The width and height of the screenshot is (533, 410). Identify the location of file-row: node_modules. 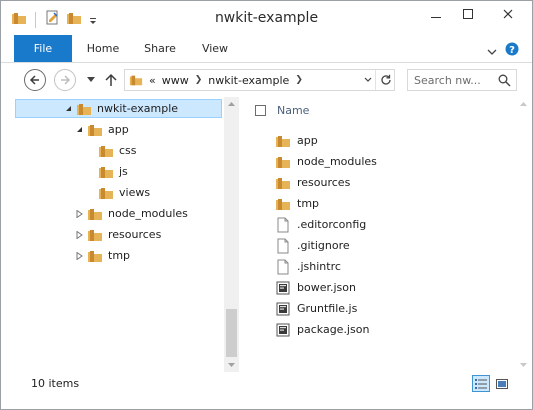
(326, 161).